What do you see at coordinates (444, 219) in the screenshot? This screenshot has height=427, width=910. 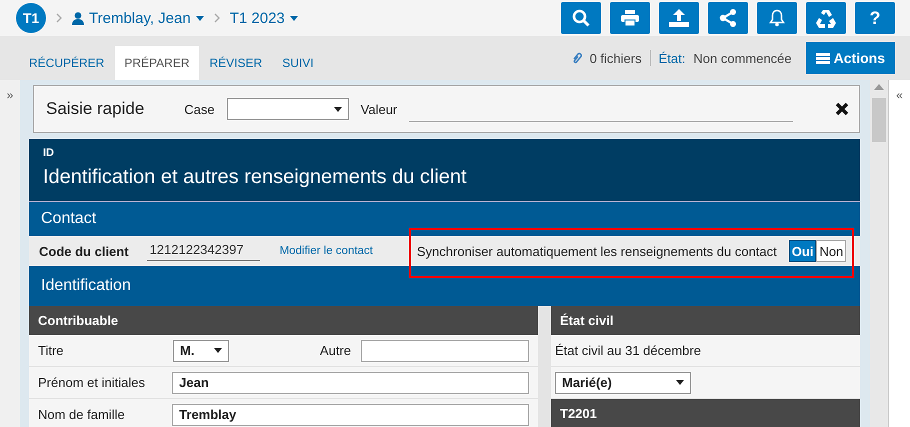 I see `section-heading: Contact` at bounding box center [444, 219].